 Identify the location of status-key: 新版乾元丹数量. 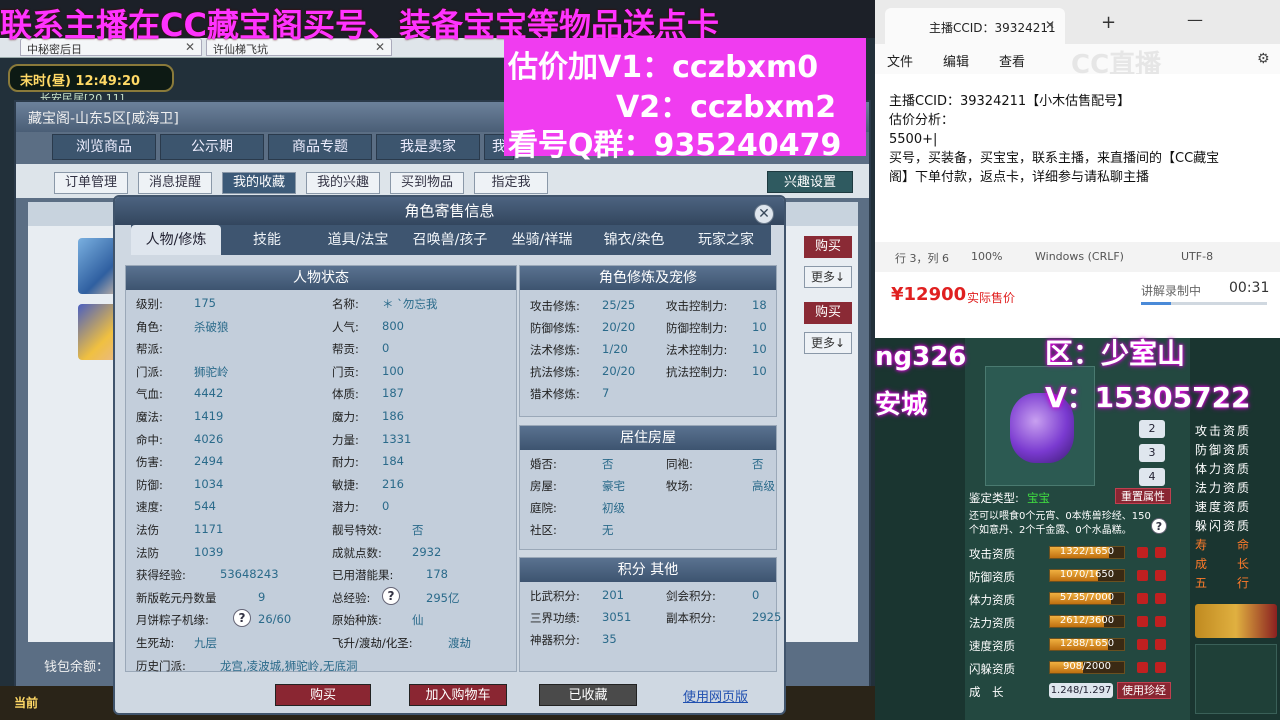
(176, 597).